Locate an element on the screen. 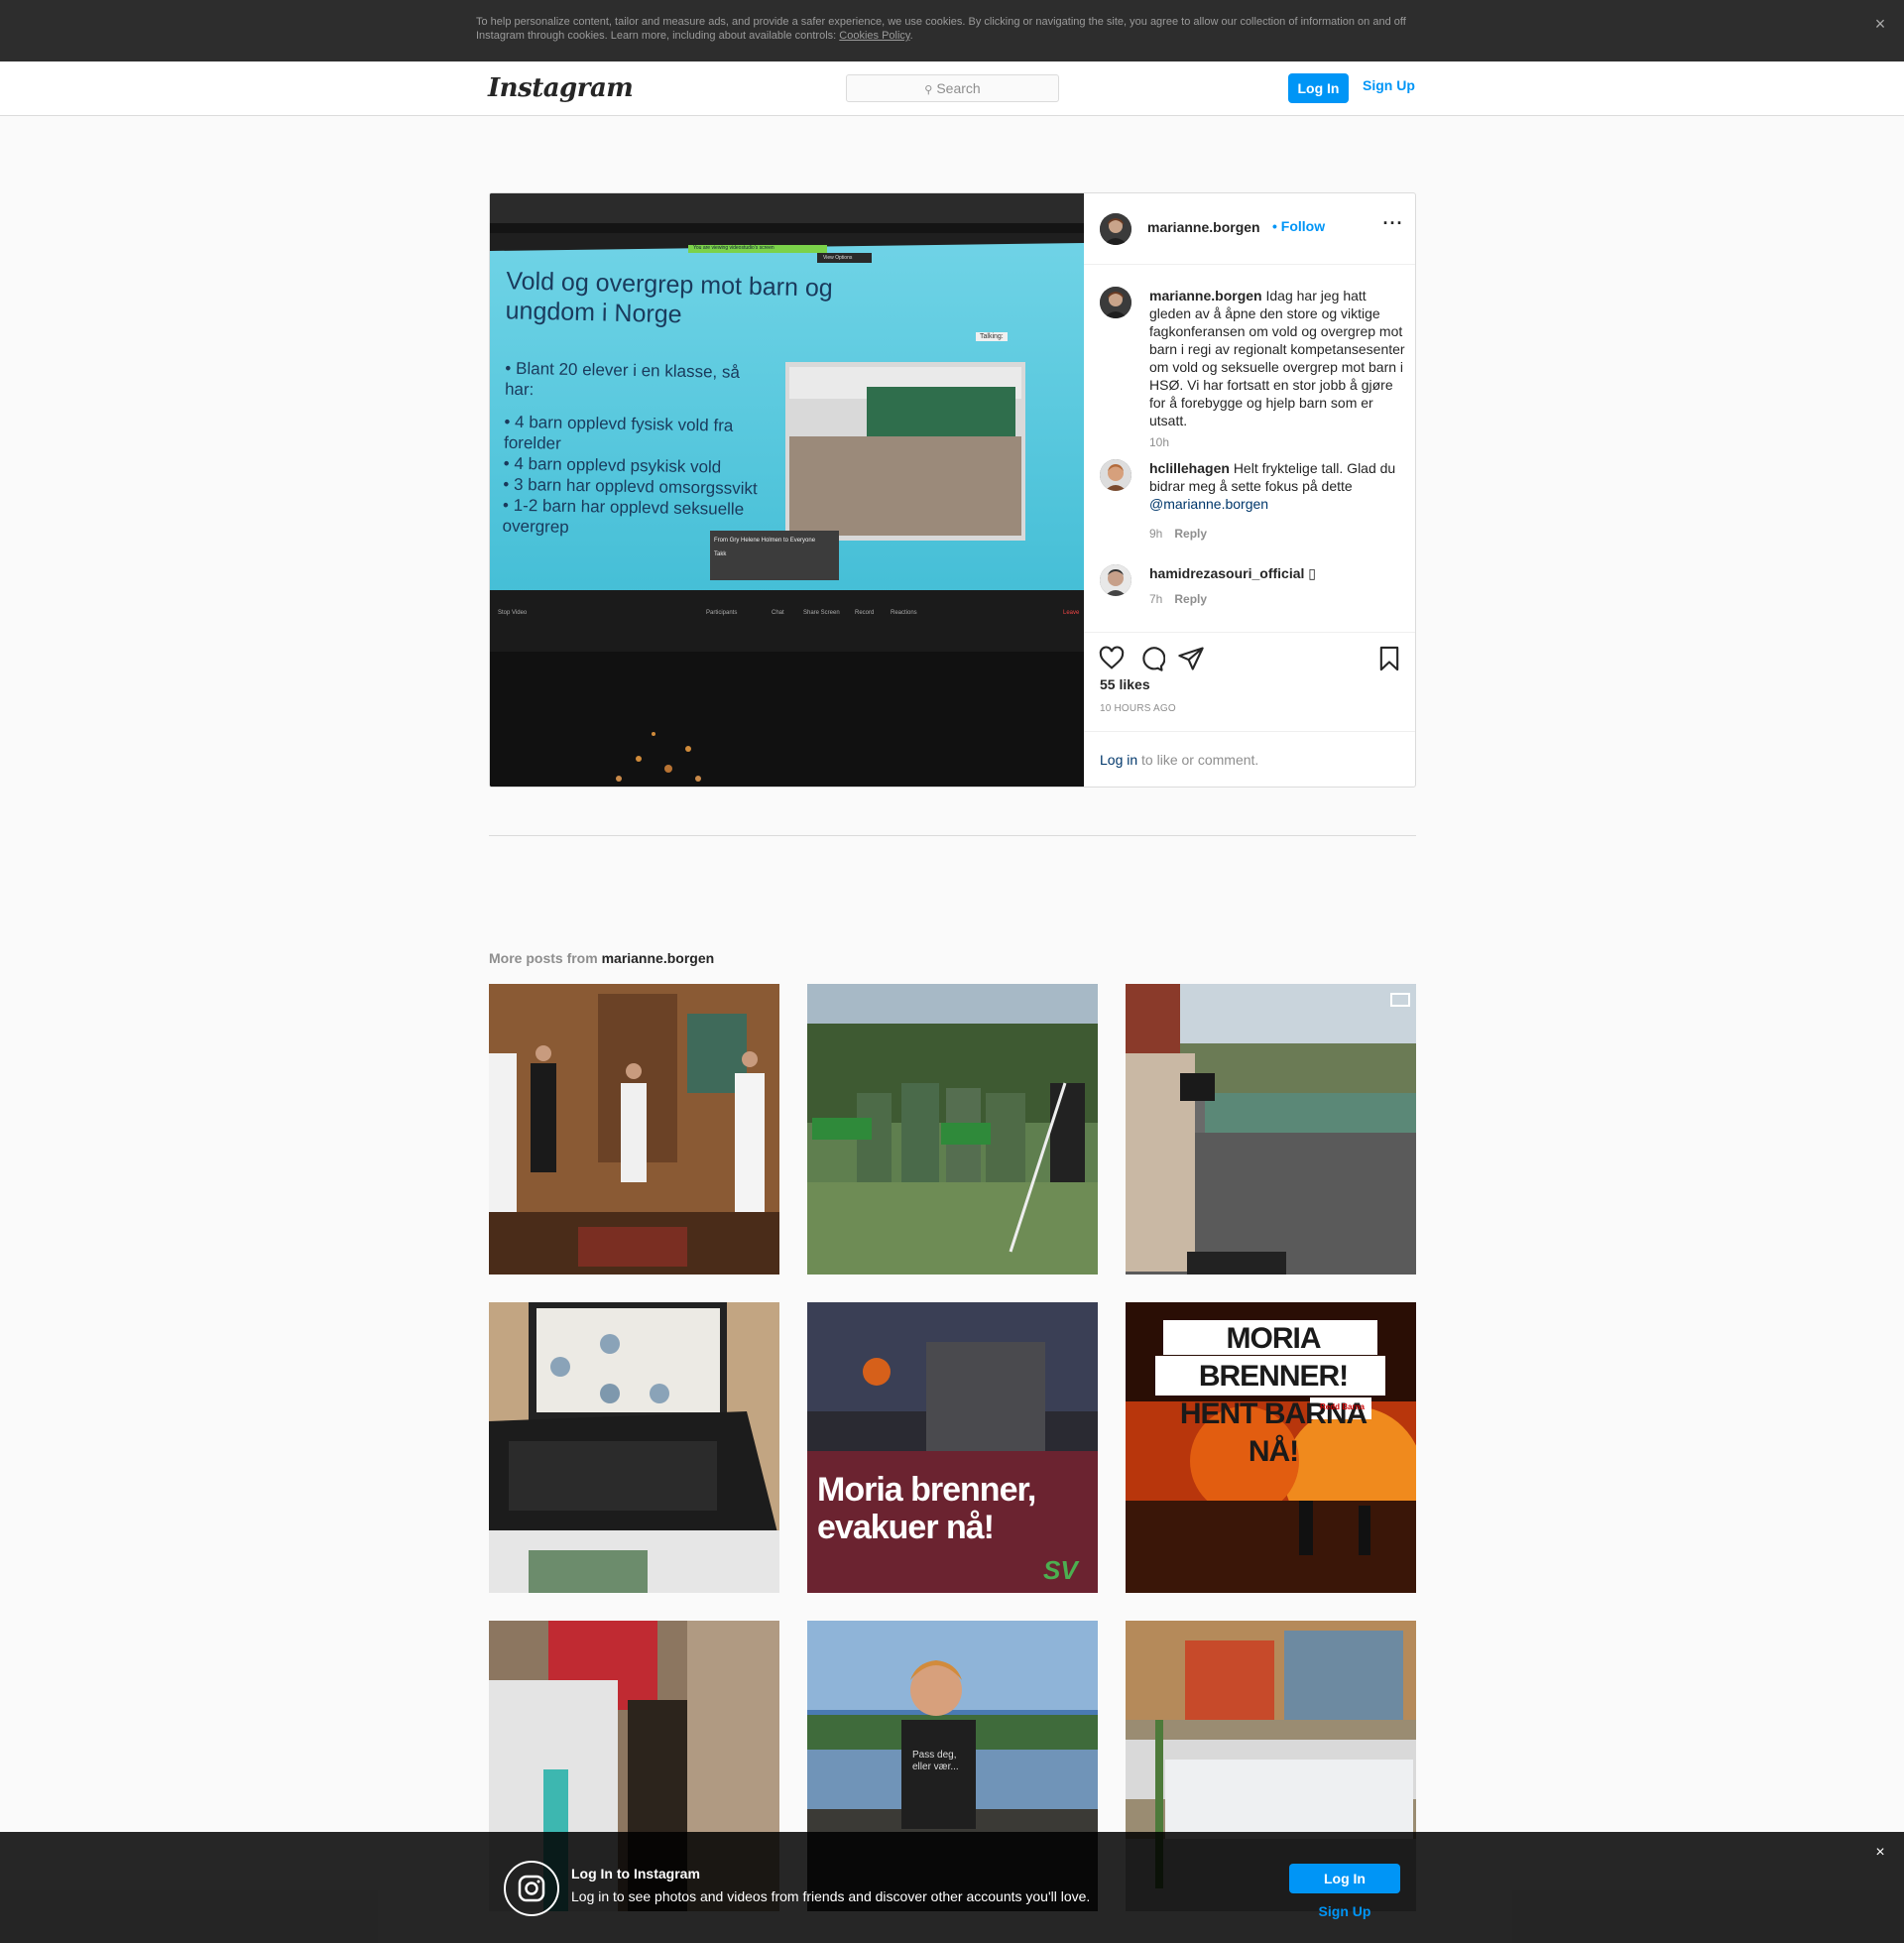 The width and height of the screenshot is (1904, 1943). login-to-comment: Log in to like or comment. is located at coordinates (1249, 759).